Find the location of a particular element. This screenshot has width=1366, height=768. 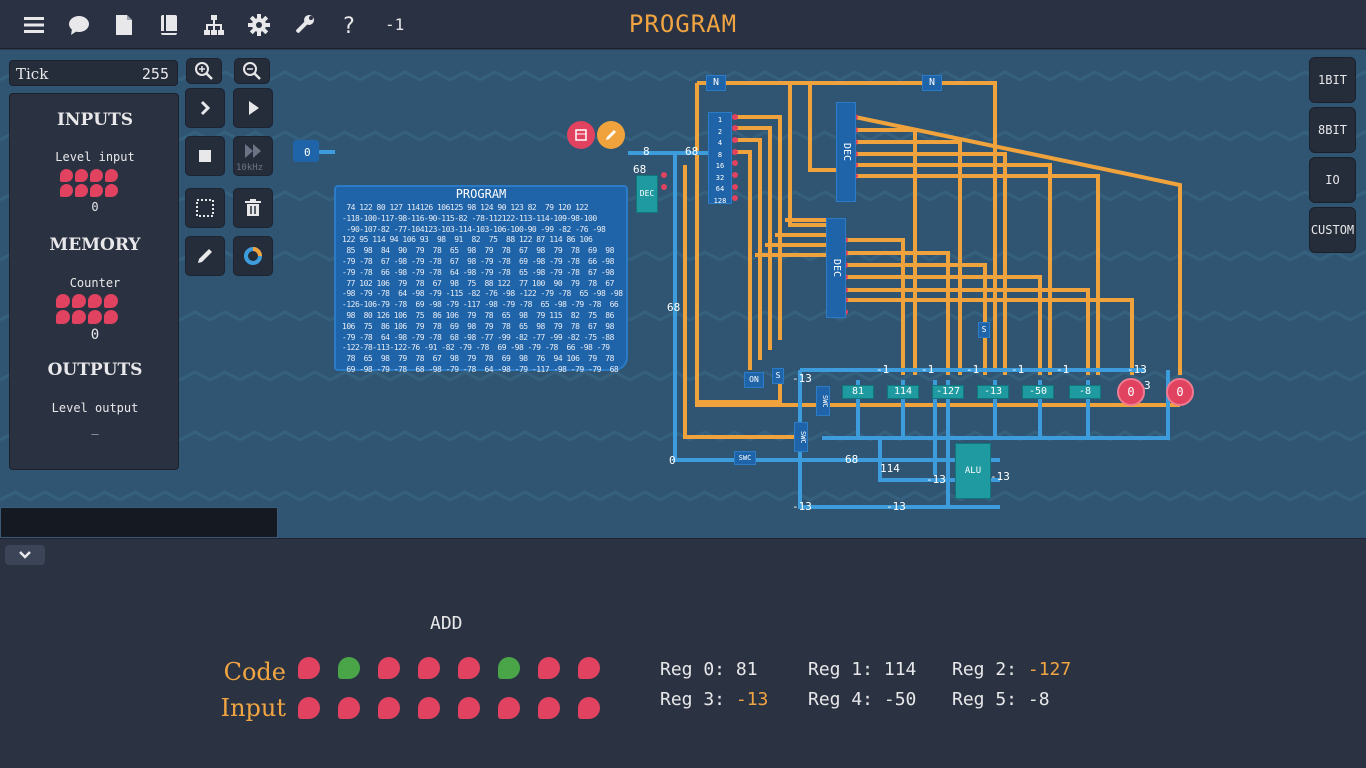

step-button is located at coordinates (205, 108).